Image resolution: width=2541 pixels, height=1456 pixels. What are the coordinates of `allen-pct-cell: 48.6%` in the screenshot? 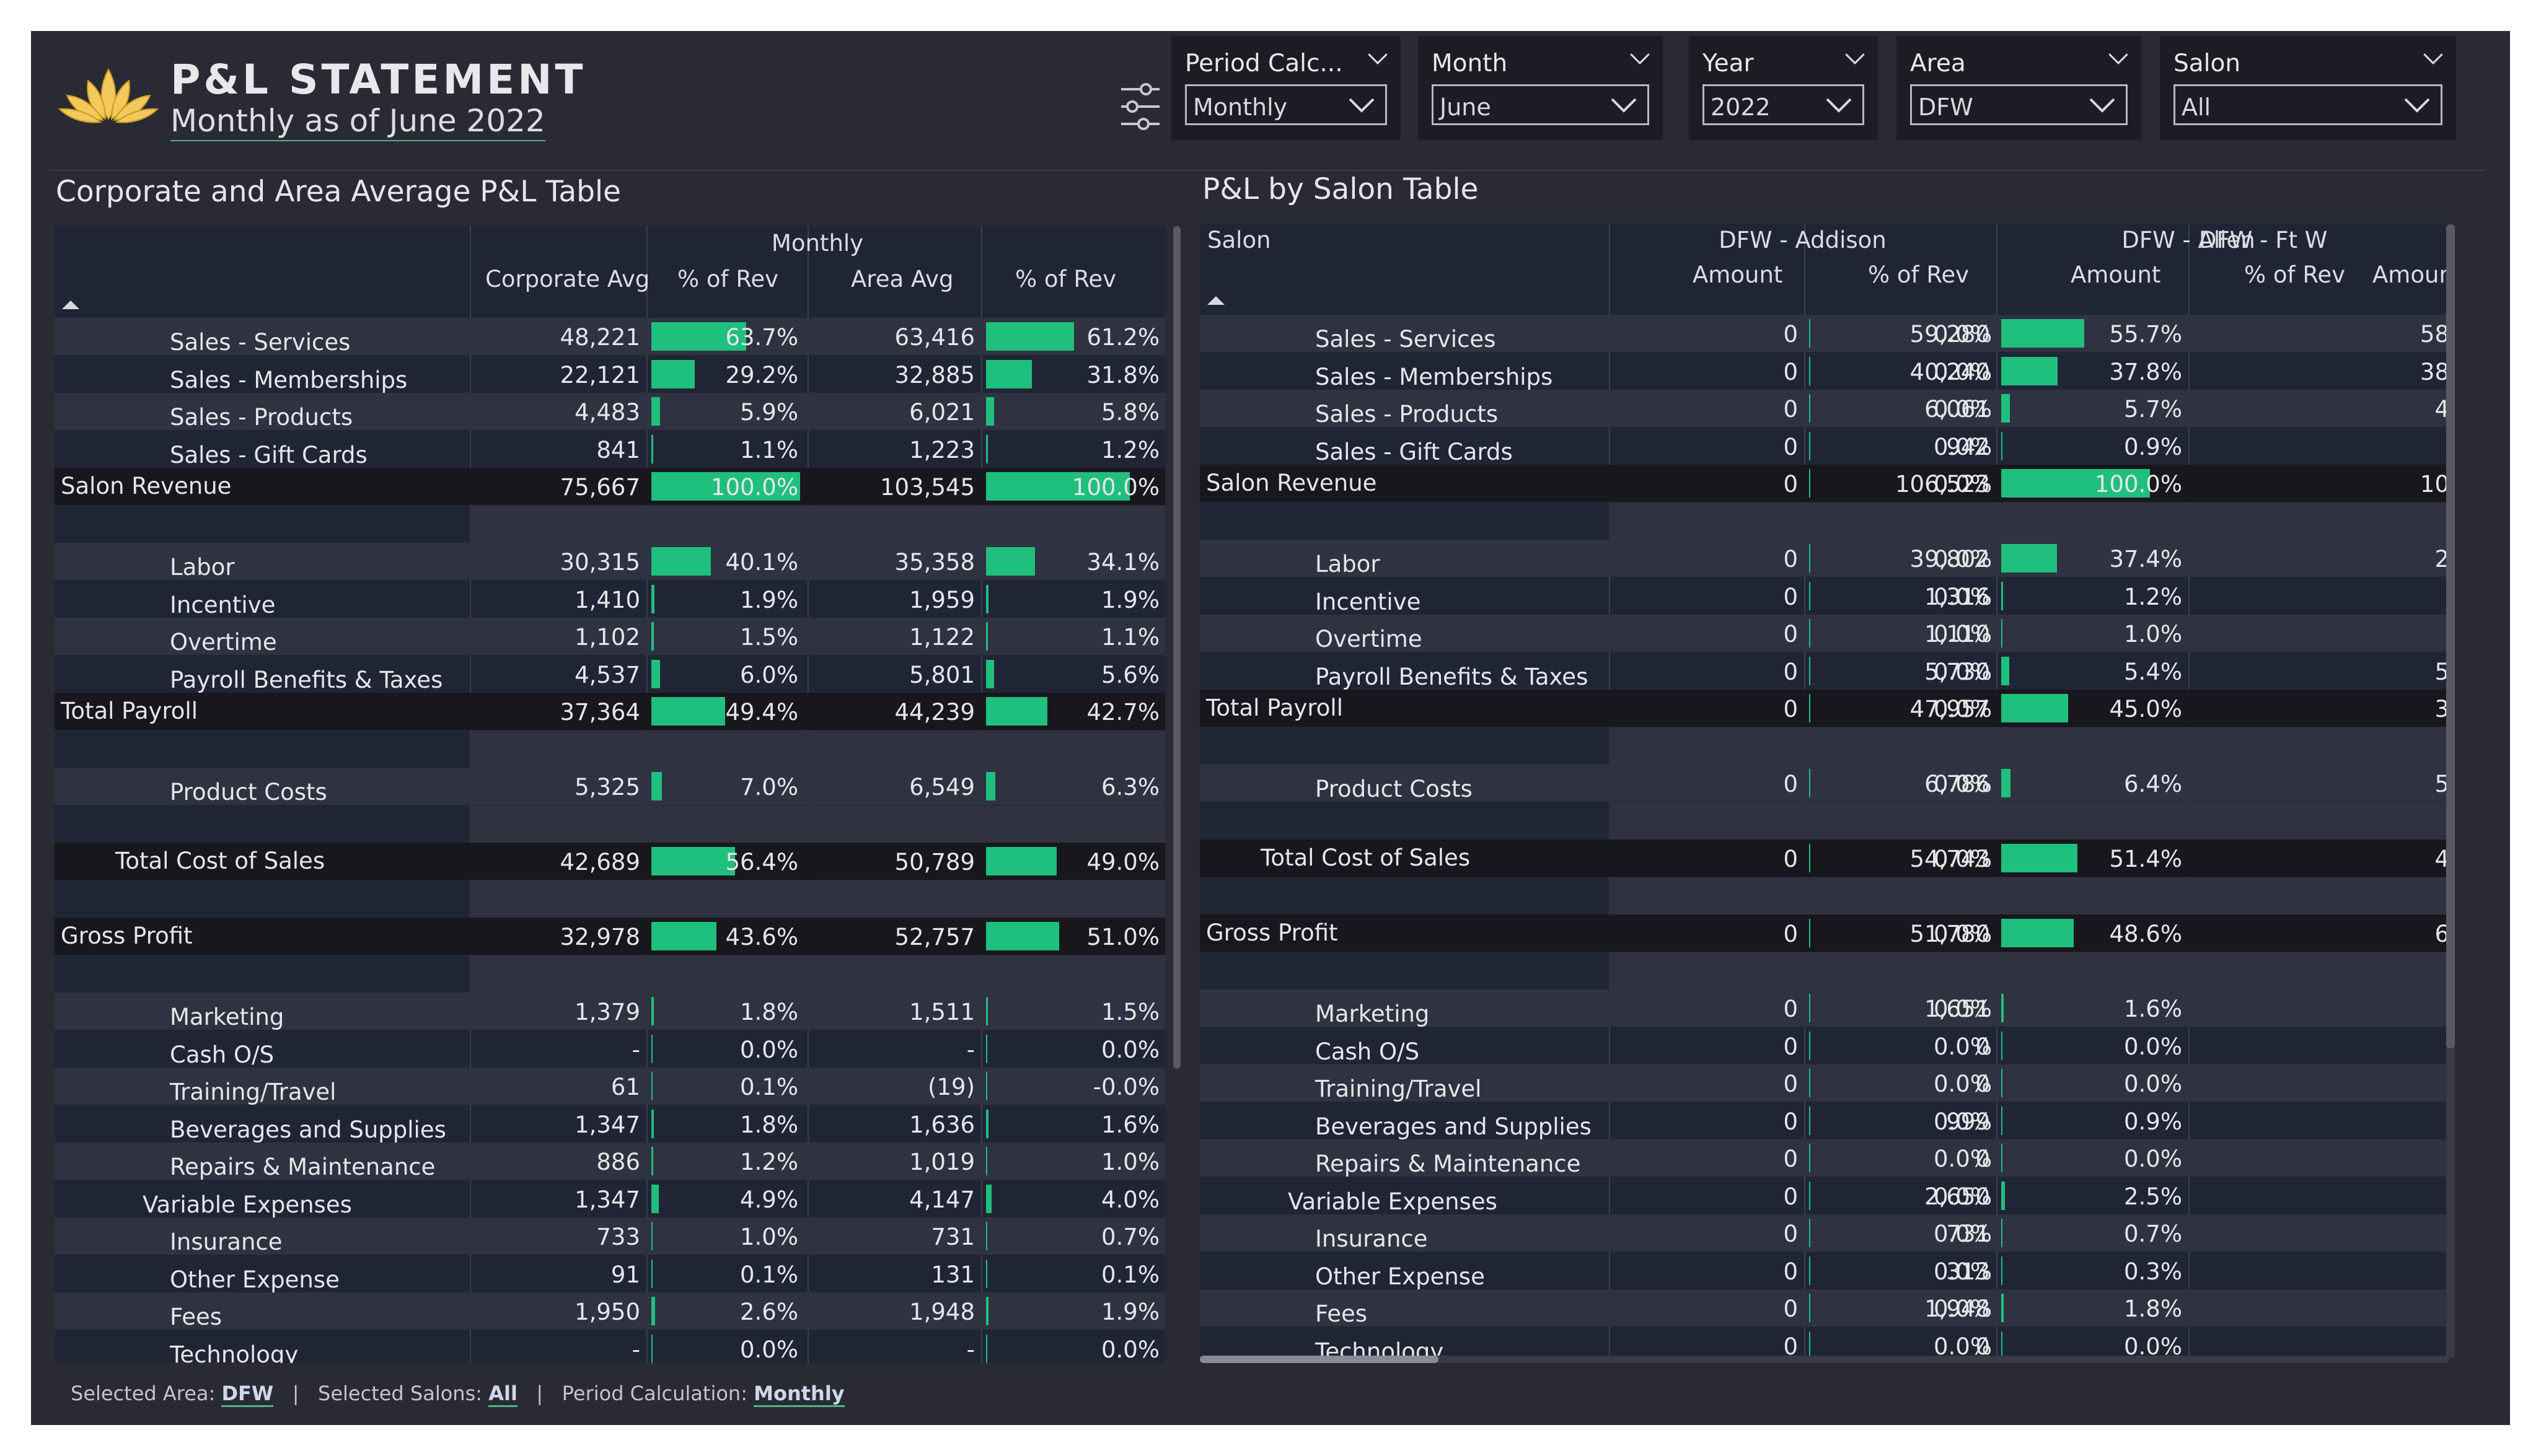 It's located at (2145, 934).